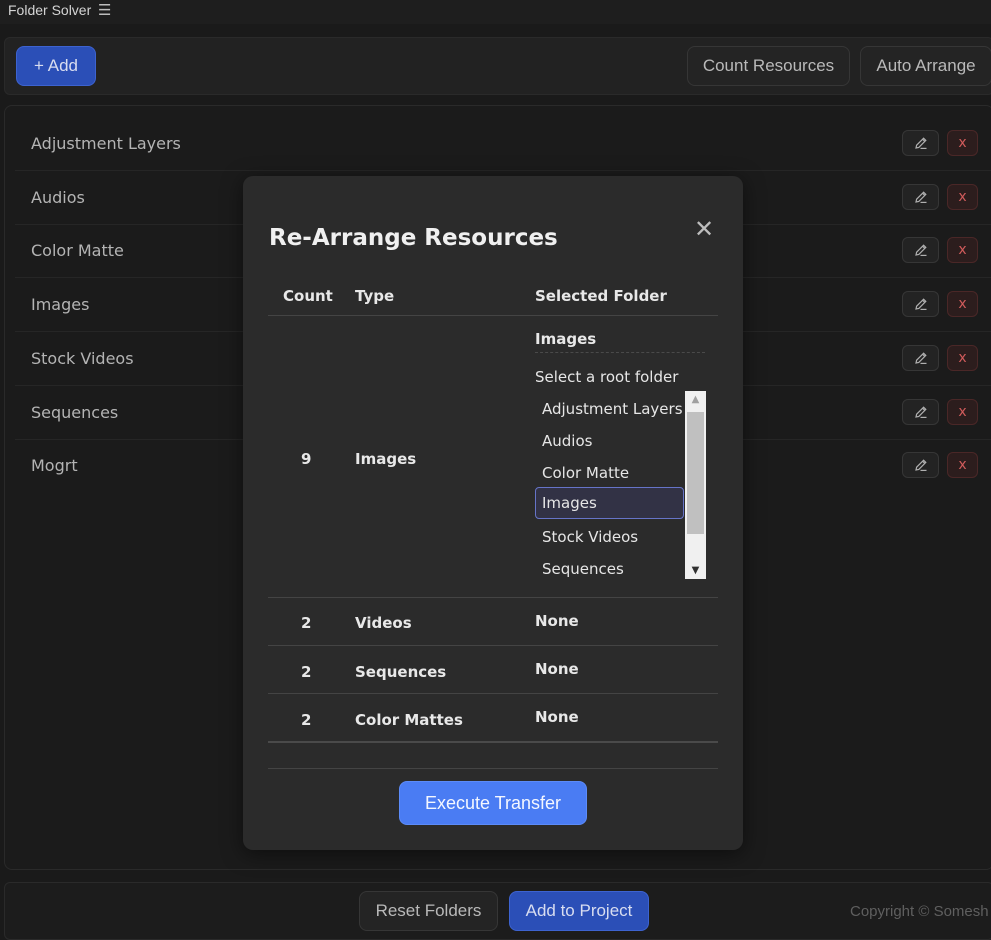  Describe the element at coordinates (413, 238) in the screenshot. I see `modal-title: Re-Arrange Resources` at that location.